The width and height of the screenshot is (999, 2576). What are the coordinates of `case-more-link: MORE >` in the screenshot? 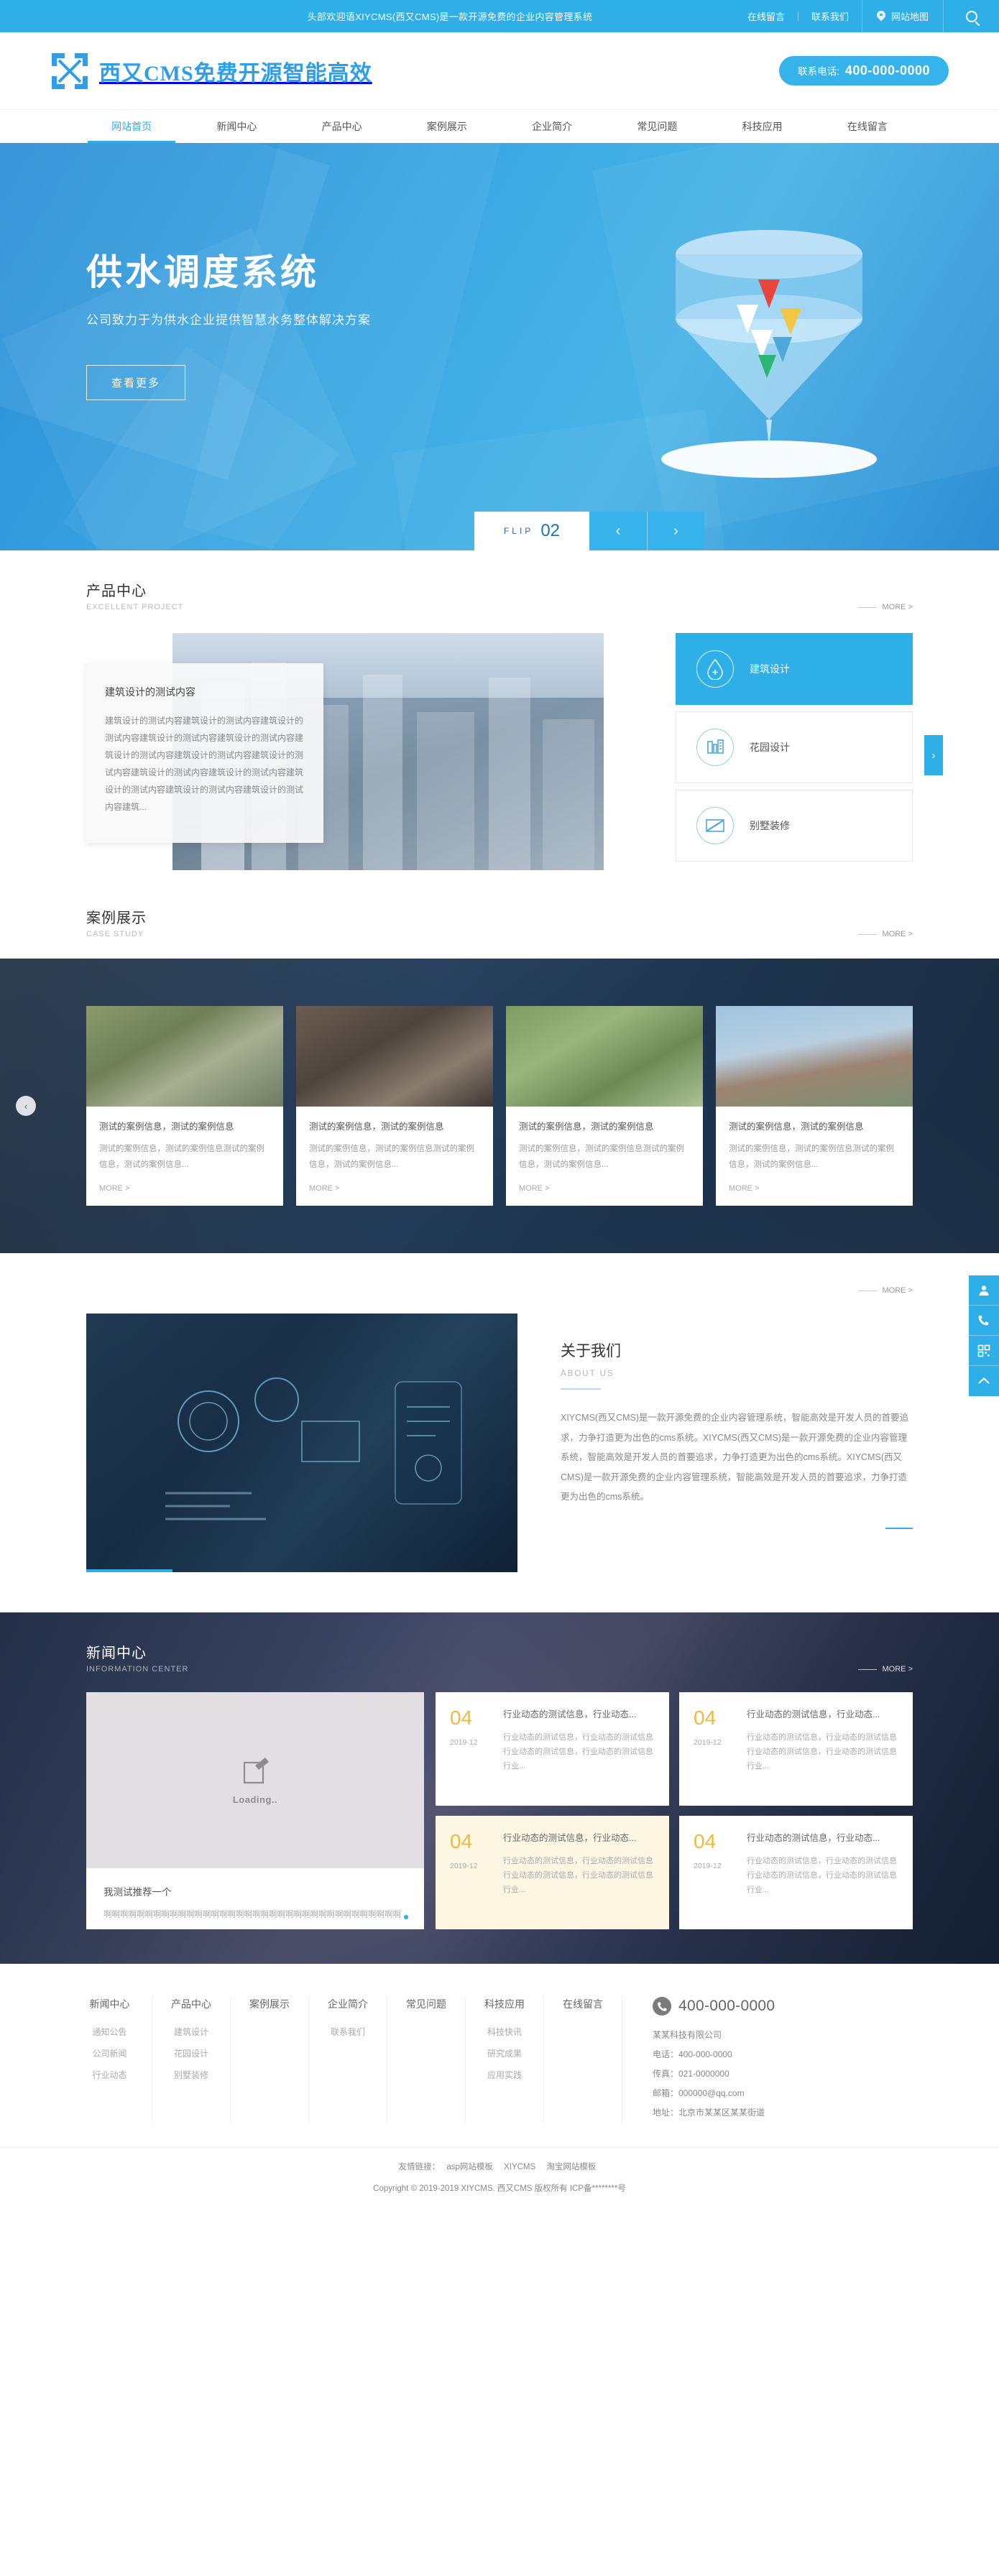 It's located at (885, 934).